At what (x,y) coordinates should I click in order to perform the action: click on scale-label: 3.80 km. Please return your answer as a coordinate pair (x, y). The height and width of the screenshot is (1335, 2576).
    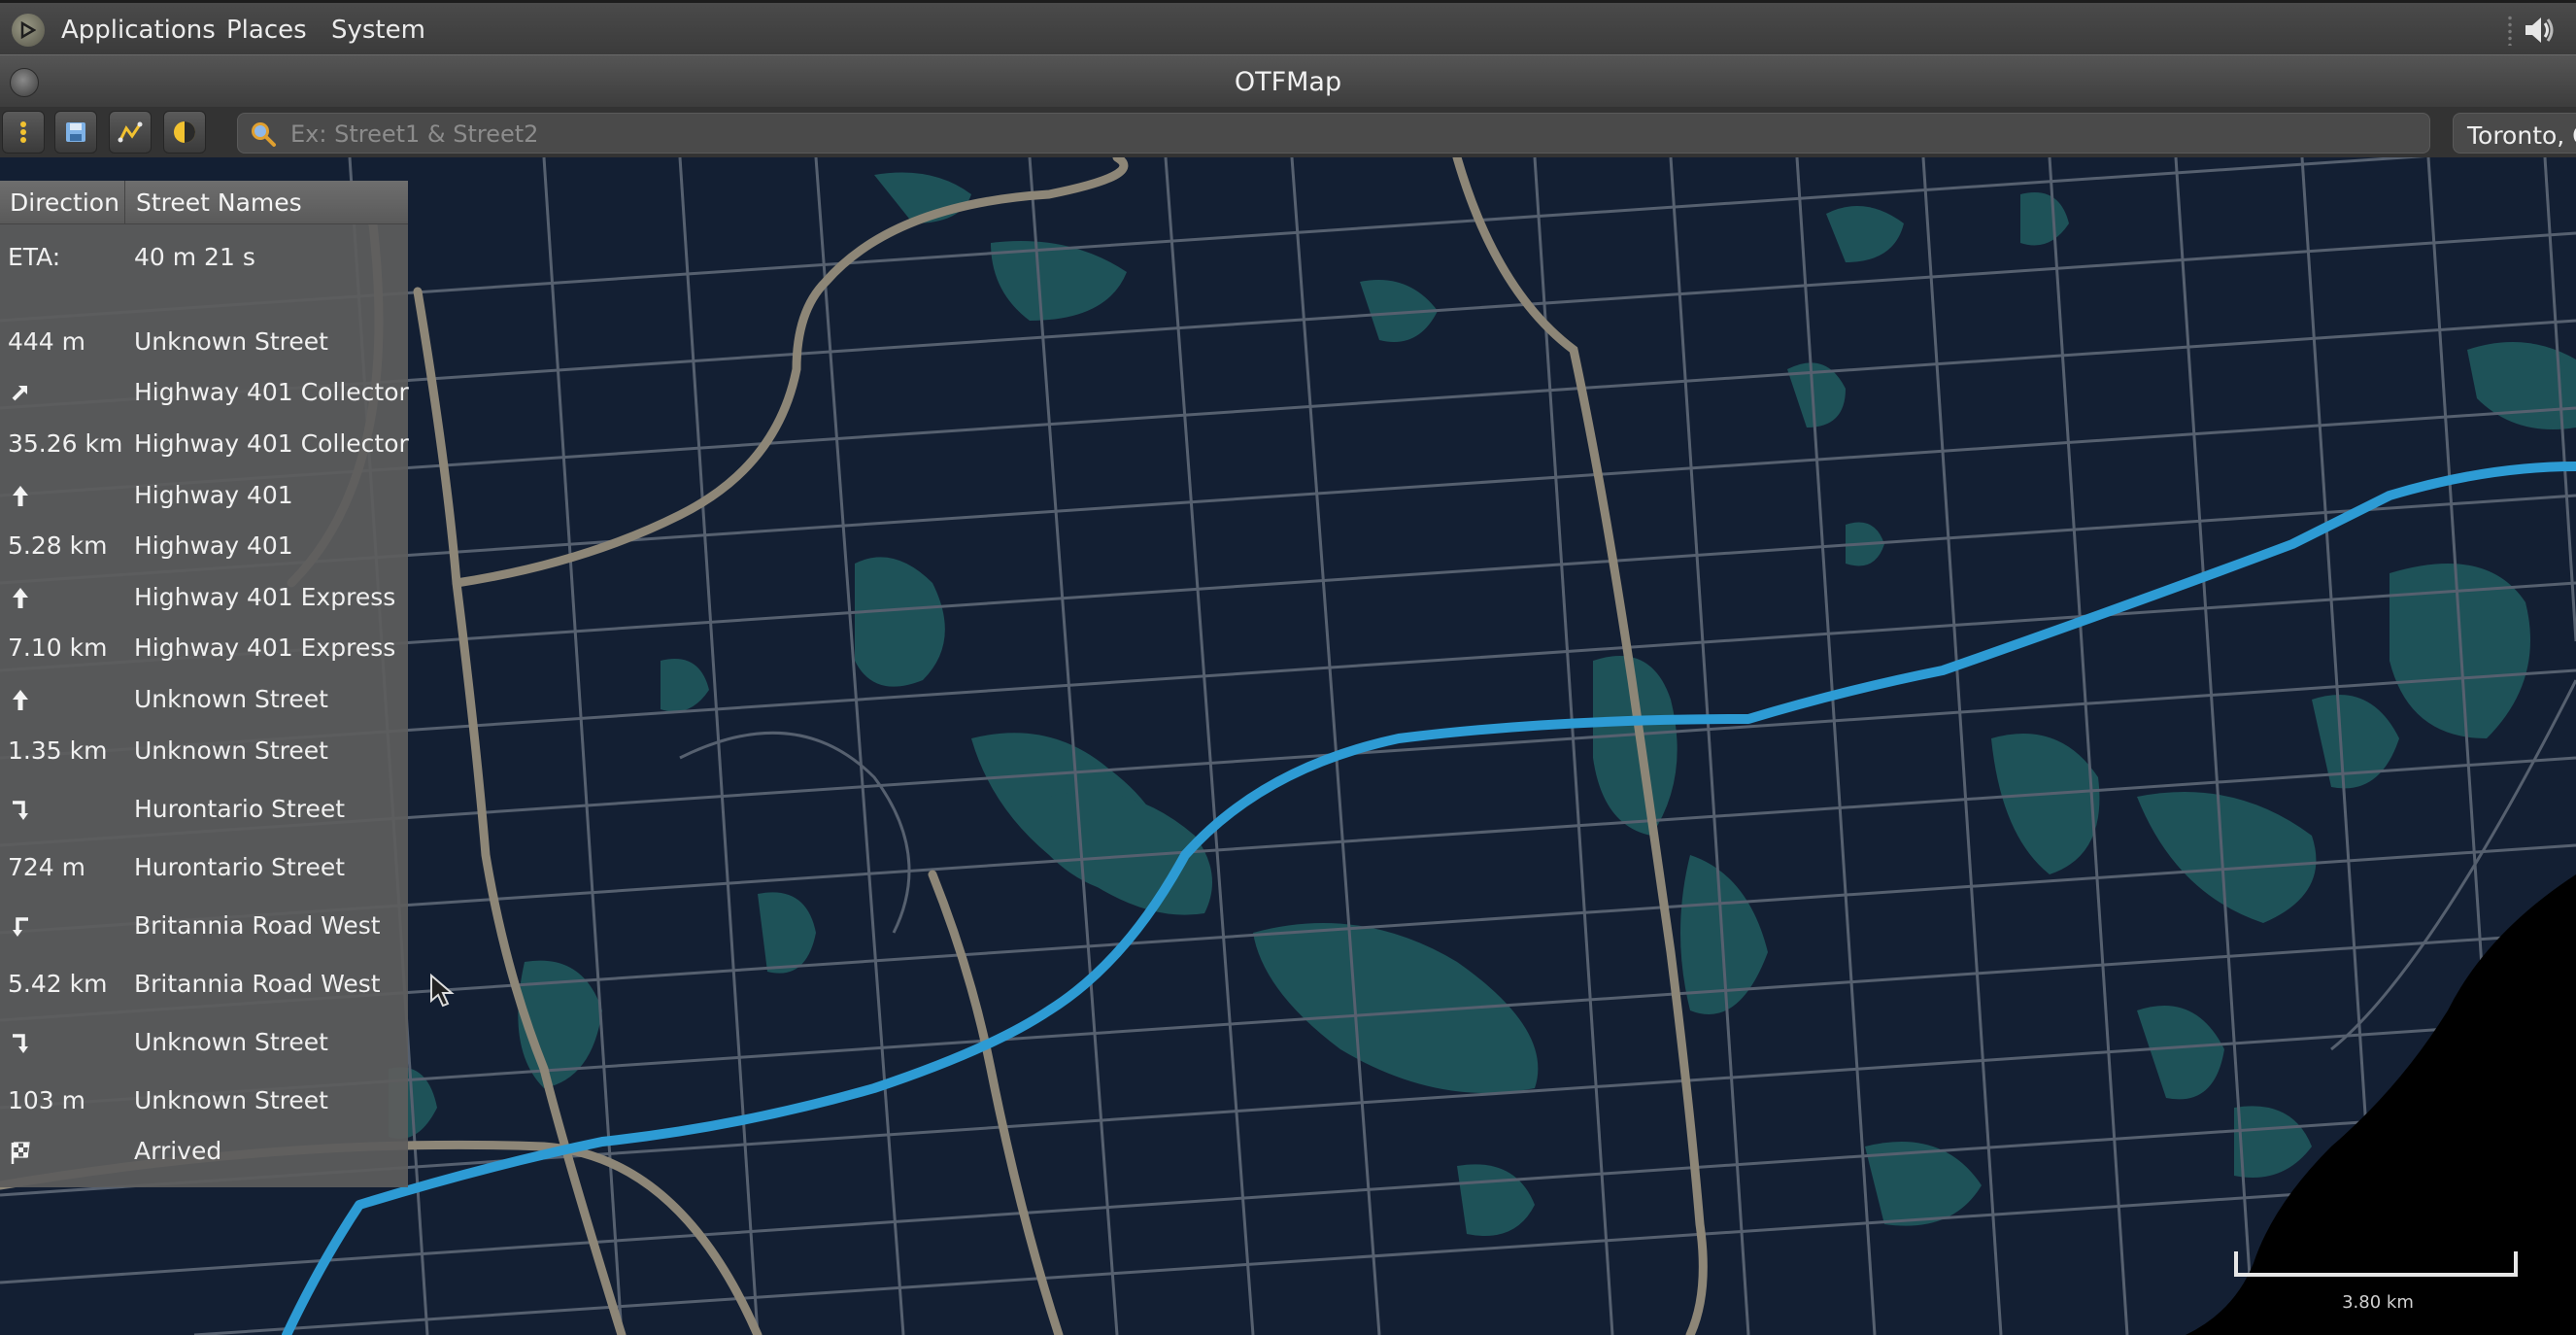
    Looking at the image, I should click on (2378, 1302).